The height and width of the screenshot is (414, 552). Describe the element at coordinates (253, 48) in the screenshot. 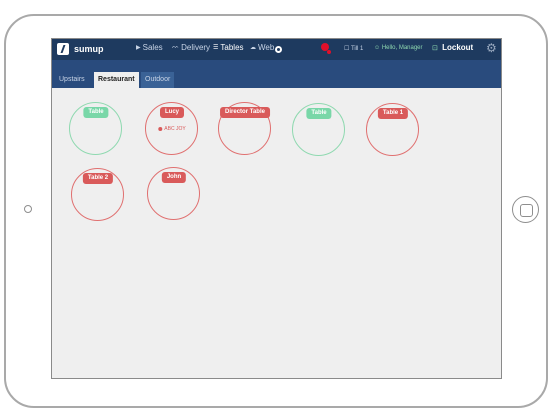

I see `cloud-icon: ☁` at that location.